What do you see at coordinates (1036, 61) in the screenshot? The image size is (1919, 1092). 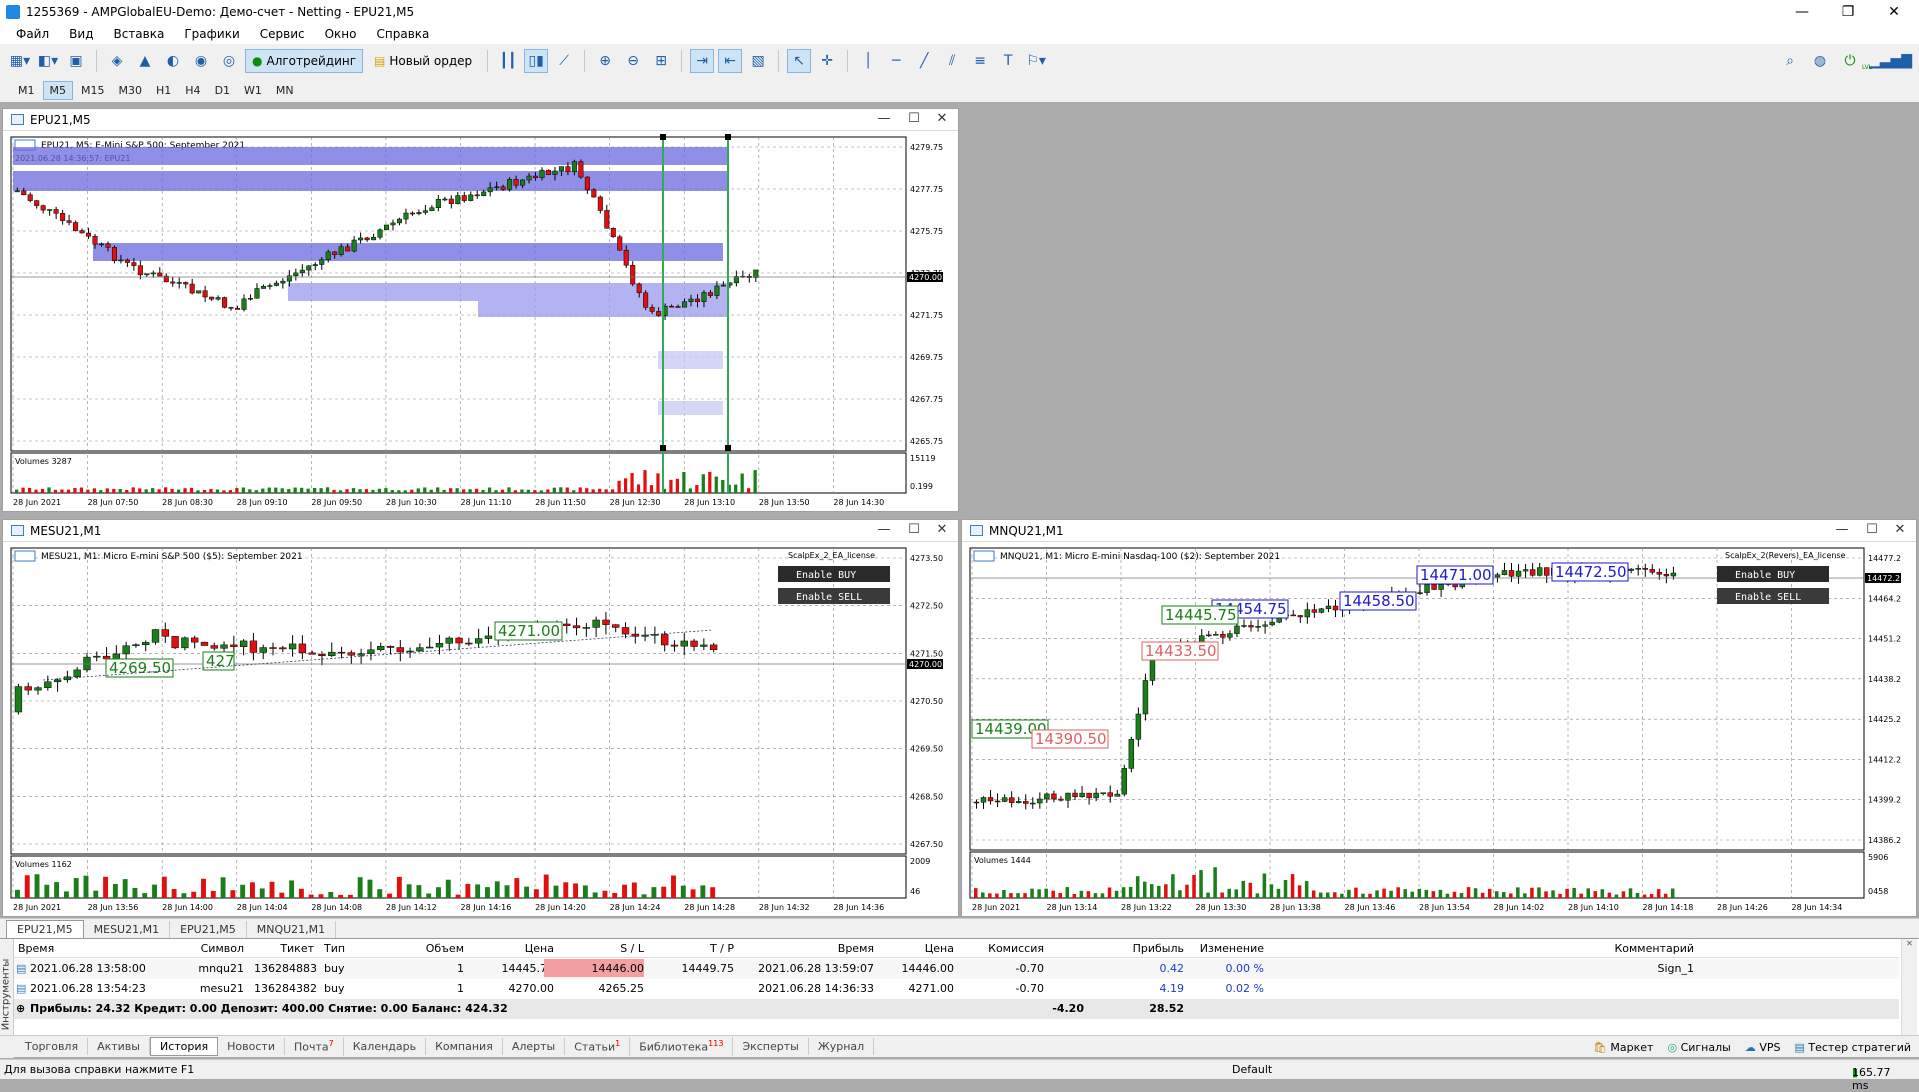 I see `shapes-icon: ⚐▾` at bounding box center [1036, 61].